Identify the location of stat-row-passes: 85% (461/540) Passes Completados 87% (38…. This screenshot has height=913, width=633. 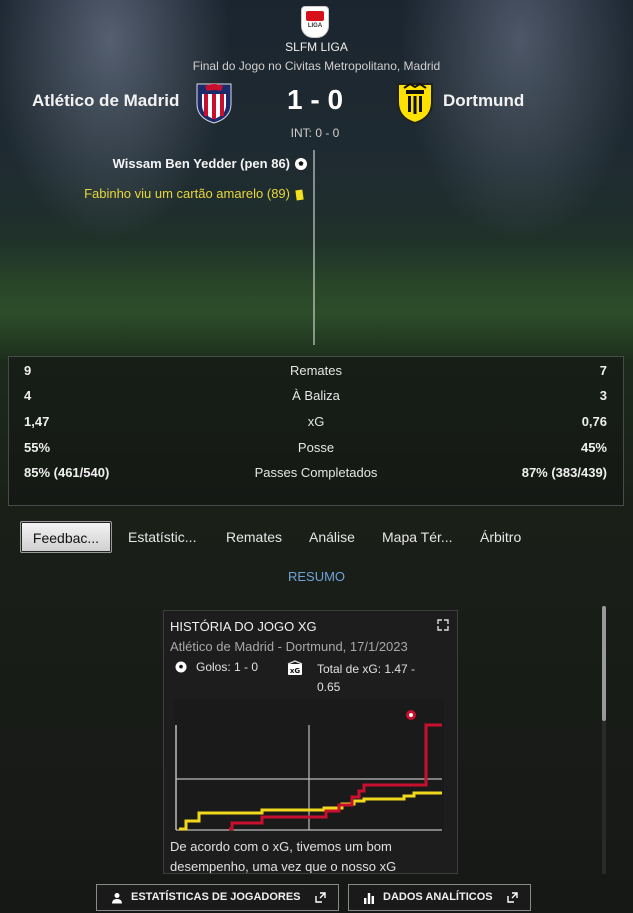
(315, 472).